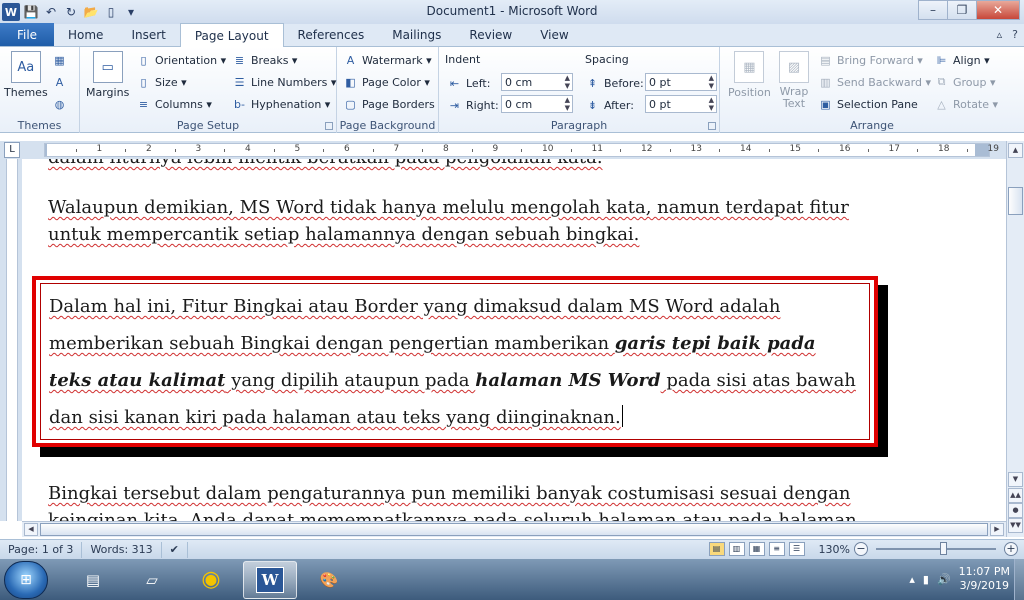 The width and height of the screenshot is (1024, 600). I want to click on indent-left-input: 0 cm ▲ ▼, so click(537, 82).